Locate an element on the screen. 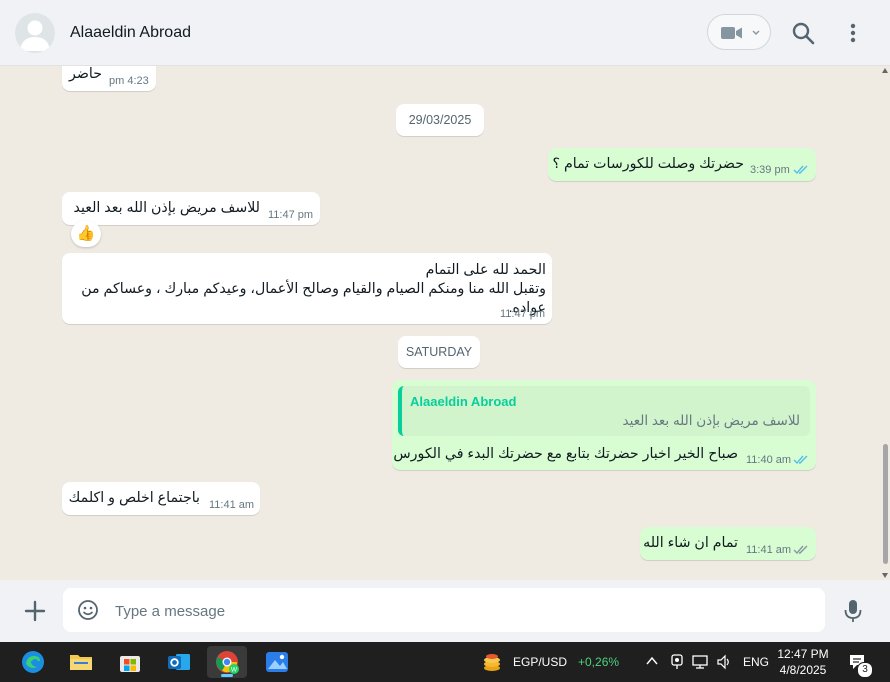 Image resolution: width=890 pixels, height=682 pixels. date-separator: 29/03/2025 is located at coordinates (440, 120).